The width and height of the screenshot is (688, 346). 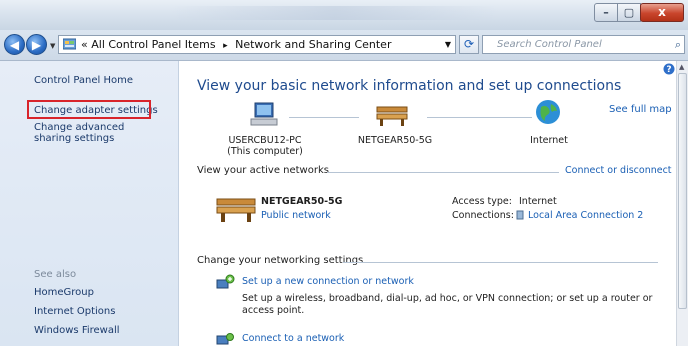 I want to click on sidebar-link-homegroup: HomeGroup, so click(x=64, y=292).